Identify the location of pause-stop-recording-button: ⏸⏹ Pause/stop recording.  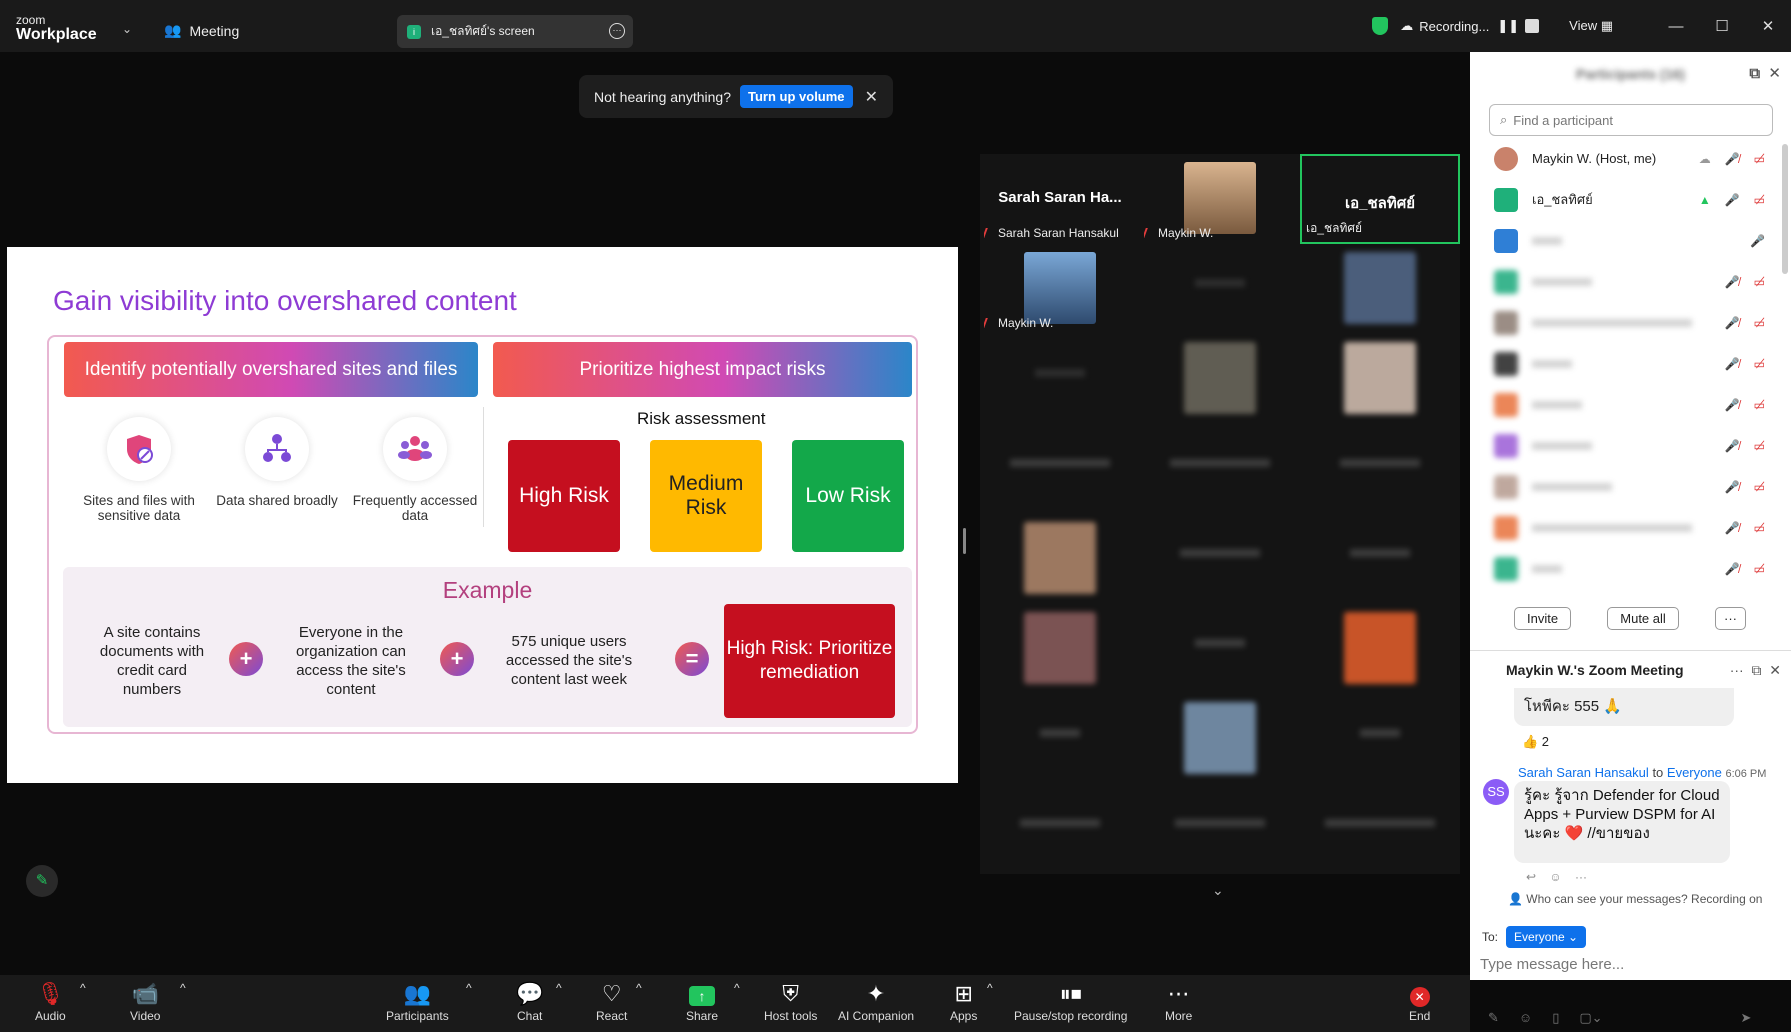
(1070, 1002).